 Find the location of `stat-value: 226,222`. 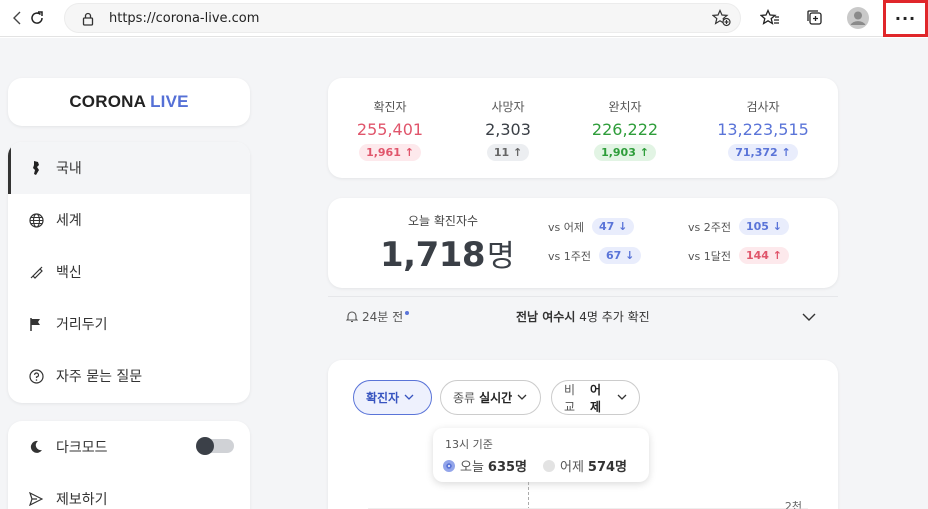

stat-value: 226,222 is located at coordinates (625, 129).